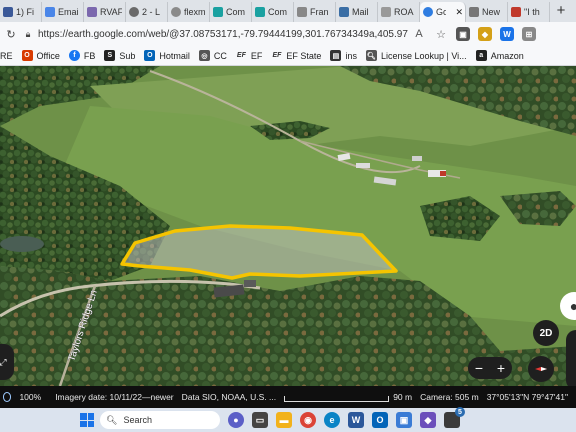 The height and width of the screenshot is (432, 576). What do you see at coordinates (284, 420) in the screenshot?
I see `file-explorer-icon: ▬` at bounding box center [284, 420].